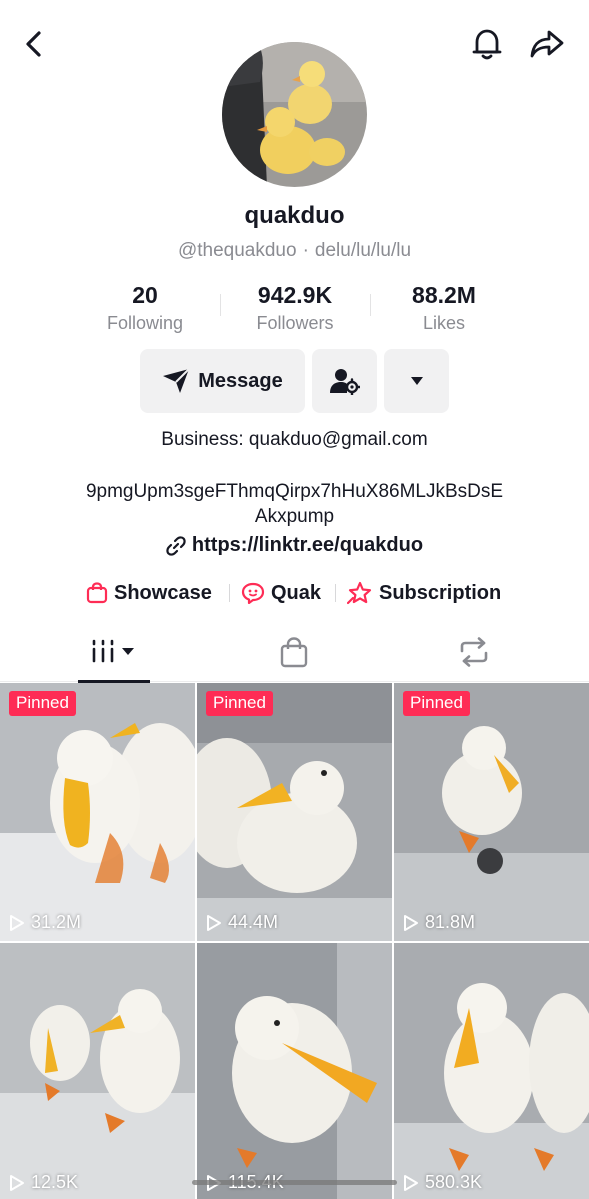  I want to click on user-settings-icon, so click(344, 382).